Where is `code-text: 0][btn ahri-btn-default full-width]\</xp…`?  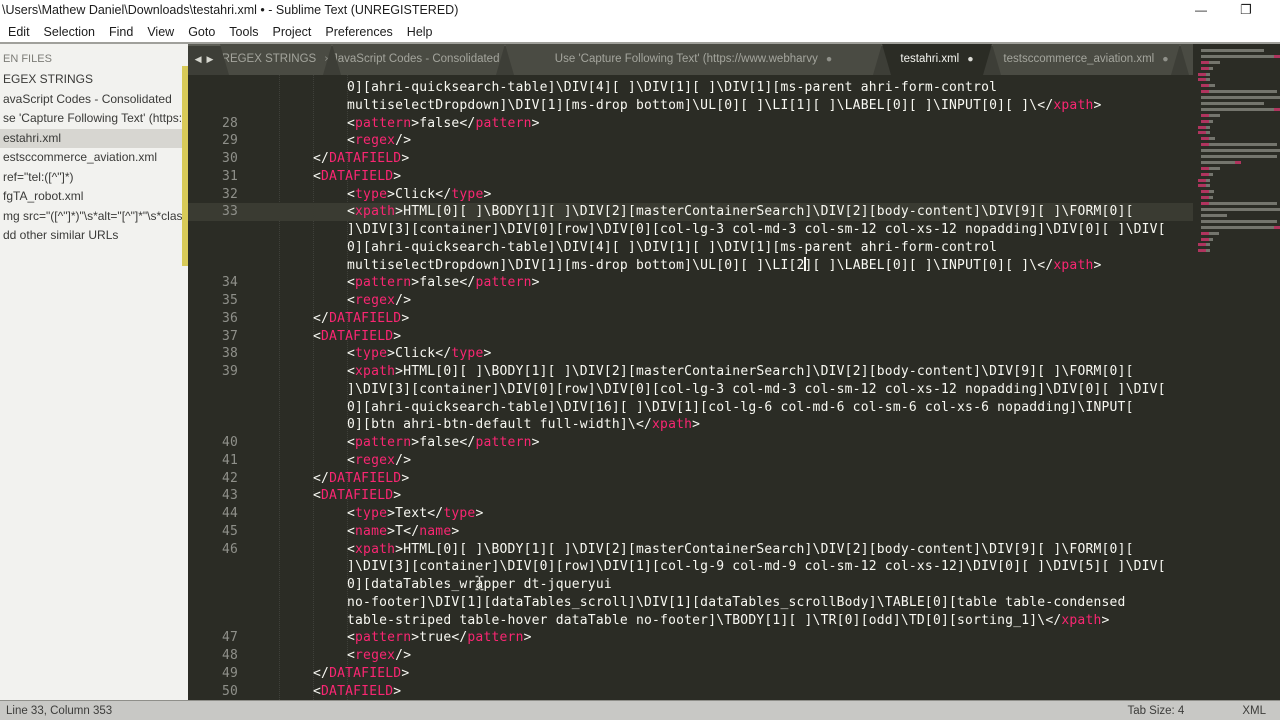
code-text: 0][btn ahri-btn-default full-width]\</xp… is located at coordinates (472, 425).